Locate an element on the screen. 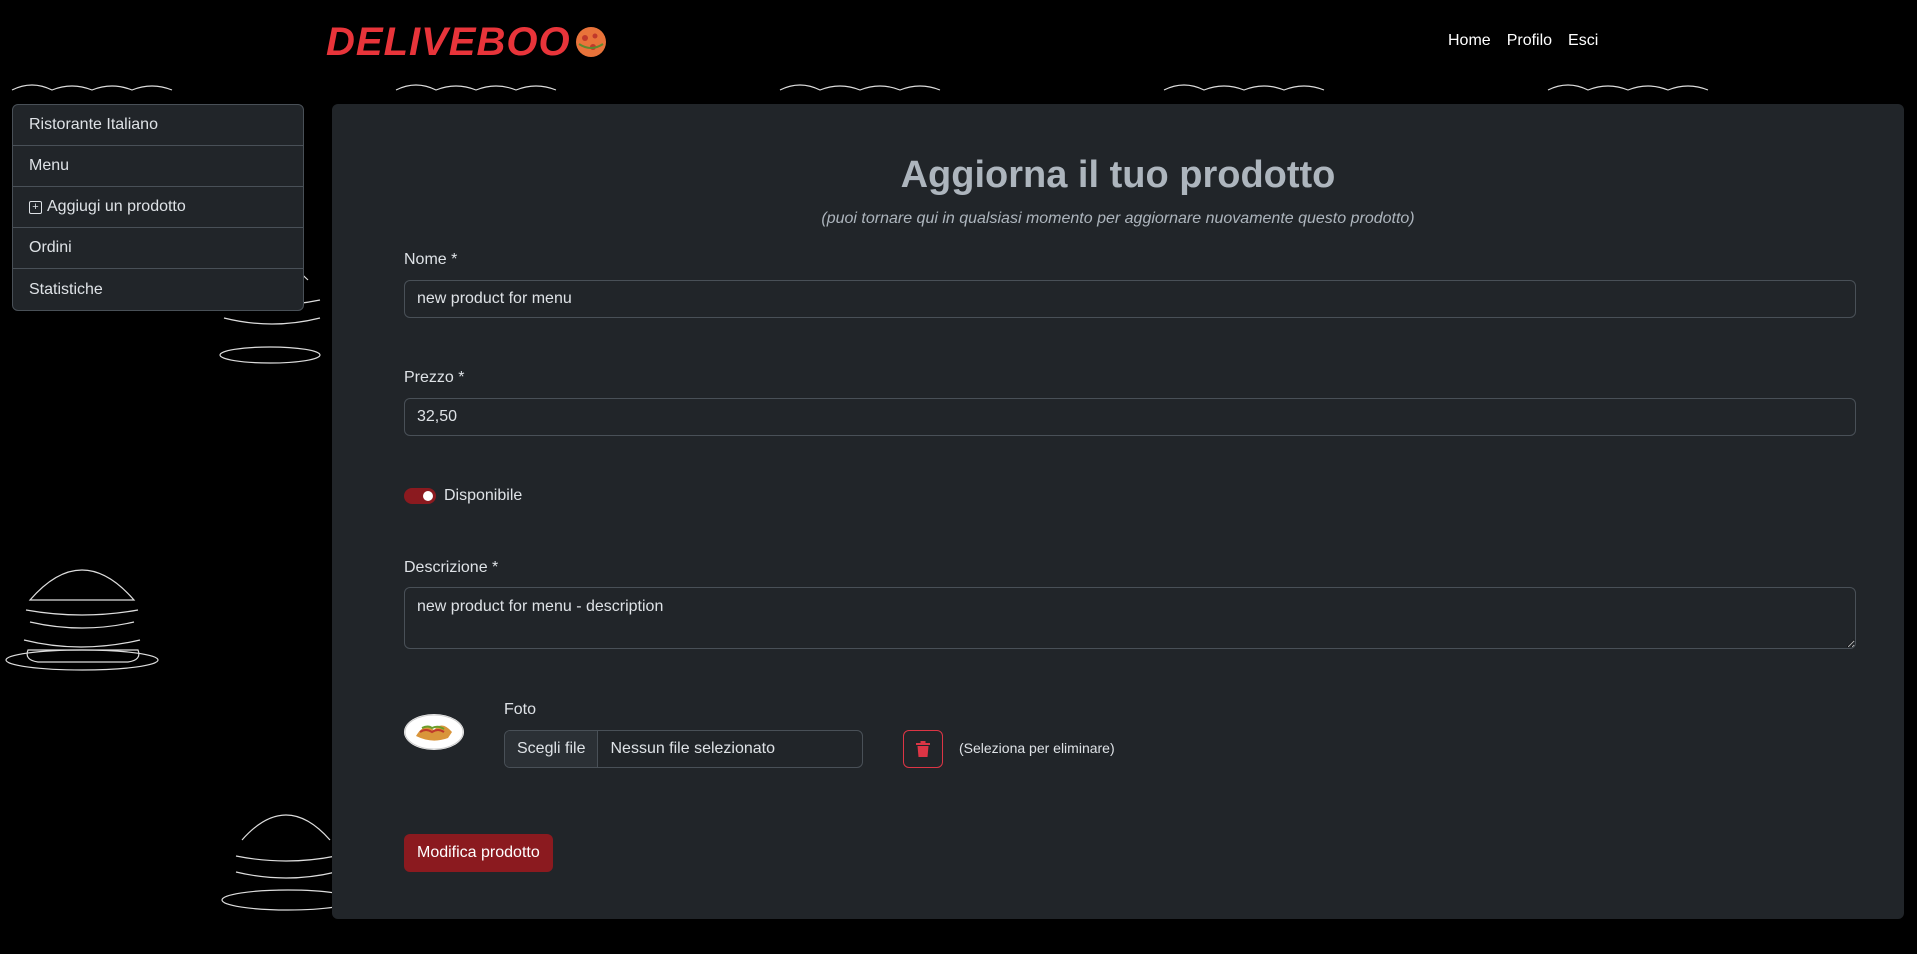 This screenshot has height=954, width=1917. nav-home-link: Home is located at coordinates (1469, 41).